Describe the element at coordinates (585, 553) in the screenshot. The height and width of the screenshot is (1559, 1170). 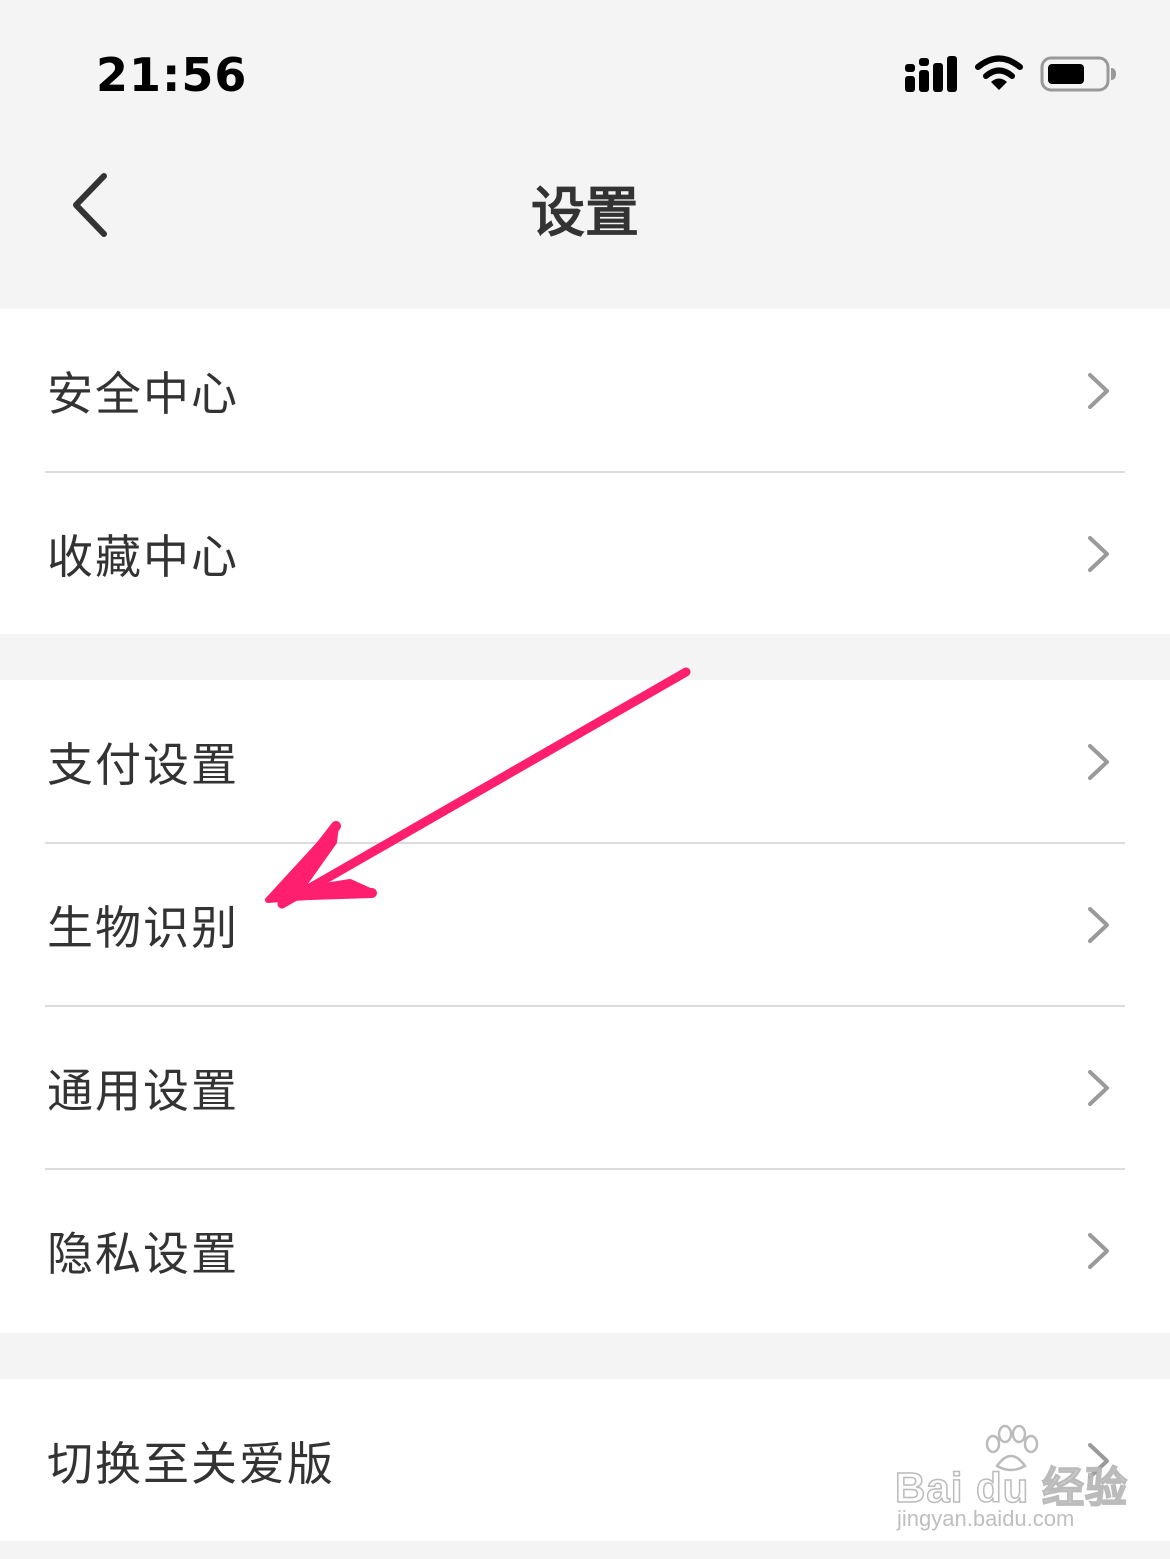
I see `settings-row-favorites-center: 收藏中心` at that location.